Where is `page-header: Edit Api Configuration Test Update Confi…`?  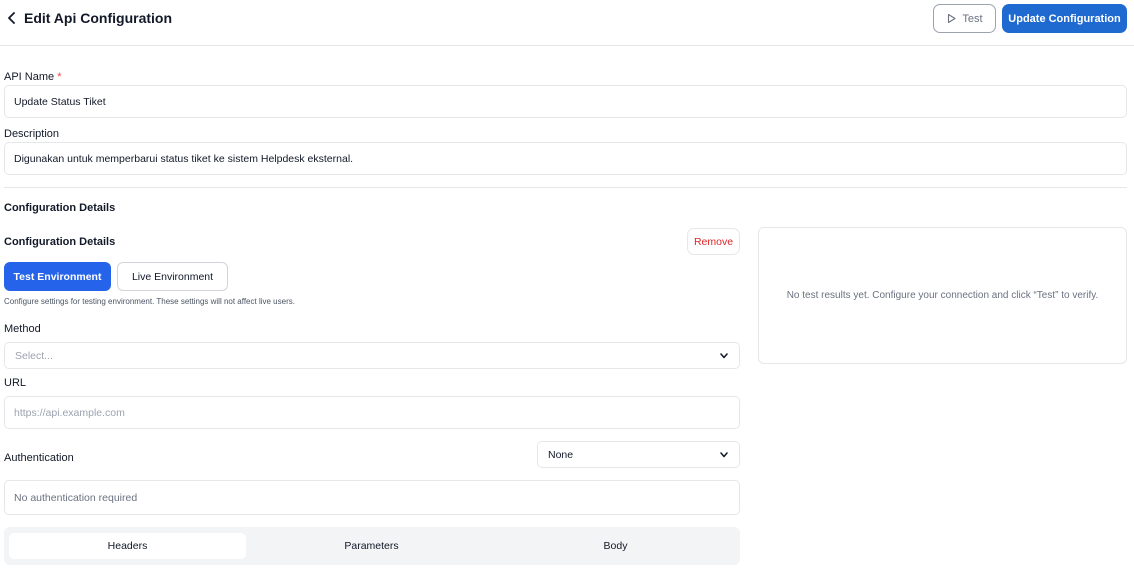 page-header: Edit Api Configuration Test Update Confi… is located at coordinates (567, 23).